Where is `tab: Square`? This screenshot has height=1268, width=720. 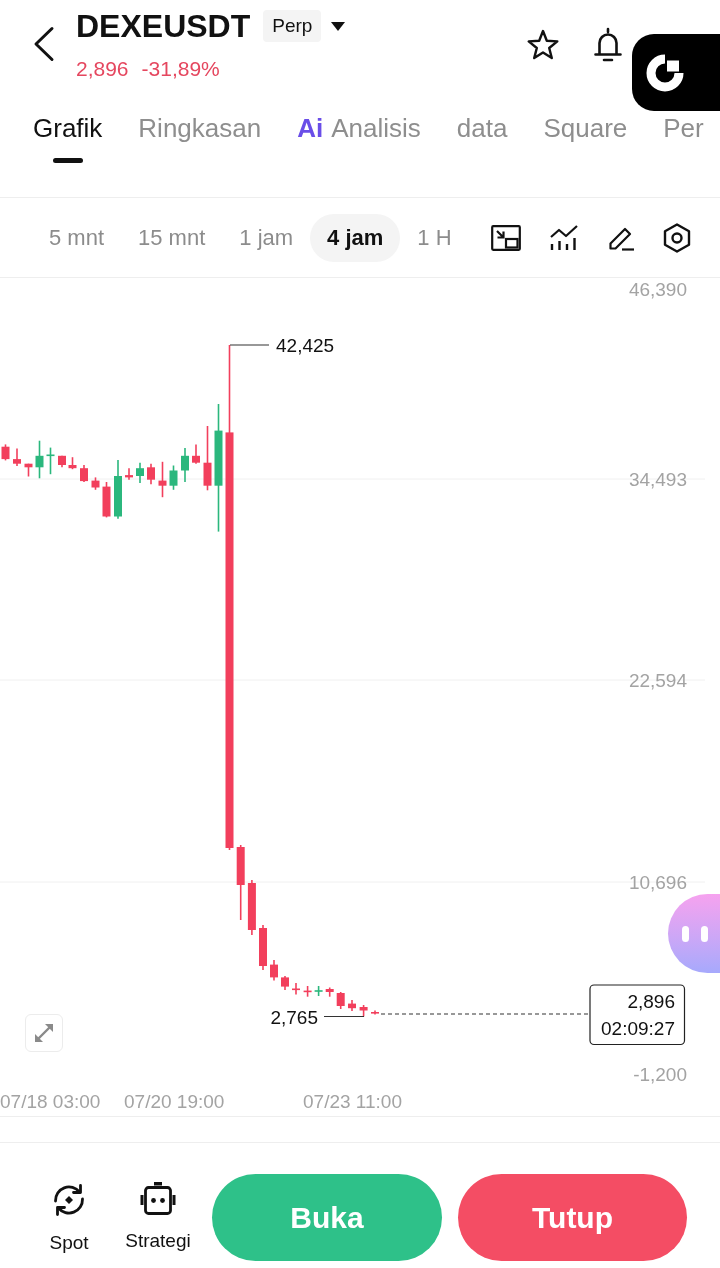
tab: Square is located at coordinates (585, 139).